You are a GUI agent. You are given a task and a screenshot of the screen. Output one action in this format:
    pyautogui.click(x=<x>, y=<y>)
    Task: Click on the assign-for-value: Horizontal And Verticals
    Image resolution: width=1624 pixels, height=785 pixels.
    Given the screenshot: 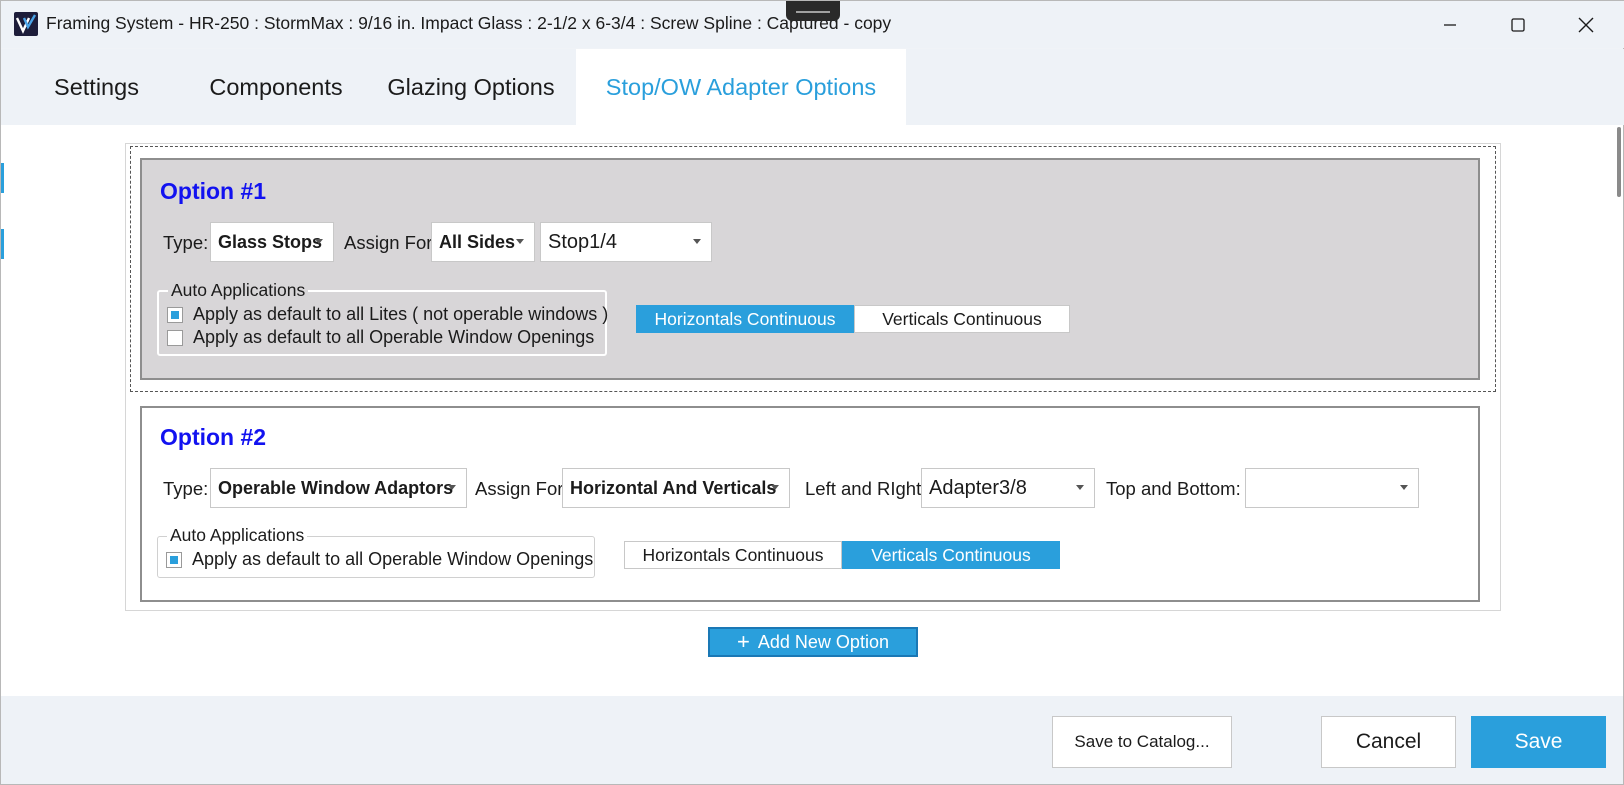 What is the action you would take?
    pyautogui.click(x=673, y=487)
    